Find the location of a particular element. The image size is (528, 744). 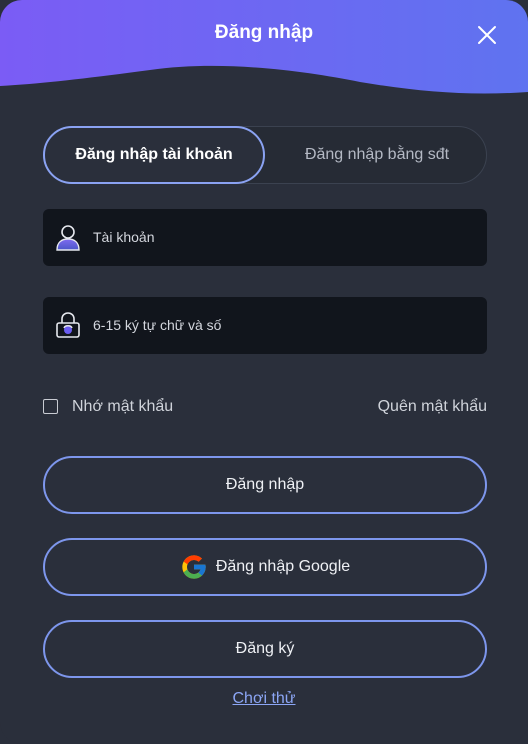

password-placeholder: 6-15 ký tự chữ và số is located at coordinates (157, 325).